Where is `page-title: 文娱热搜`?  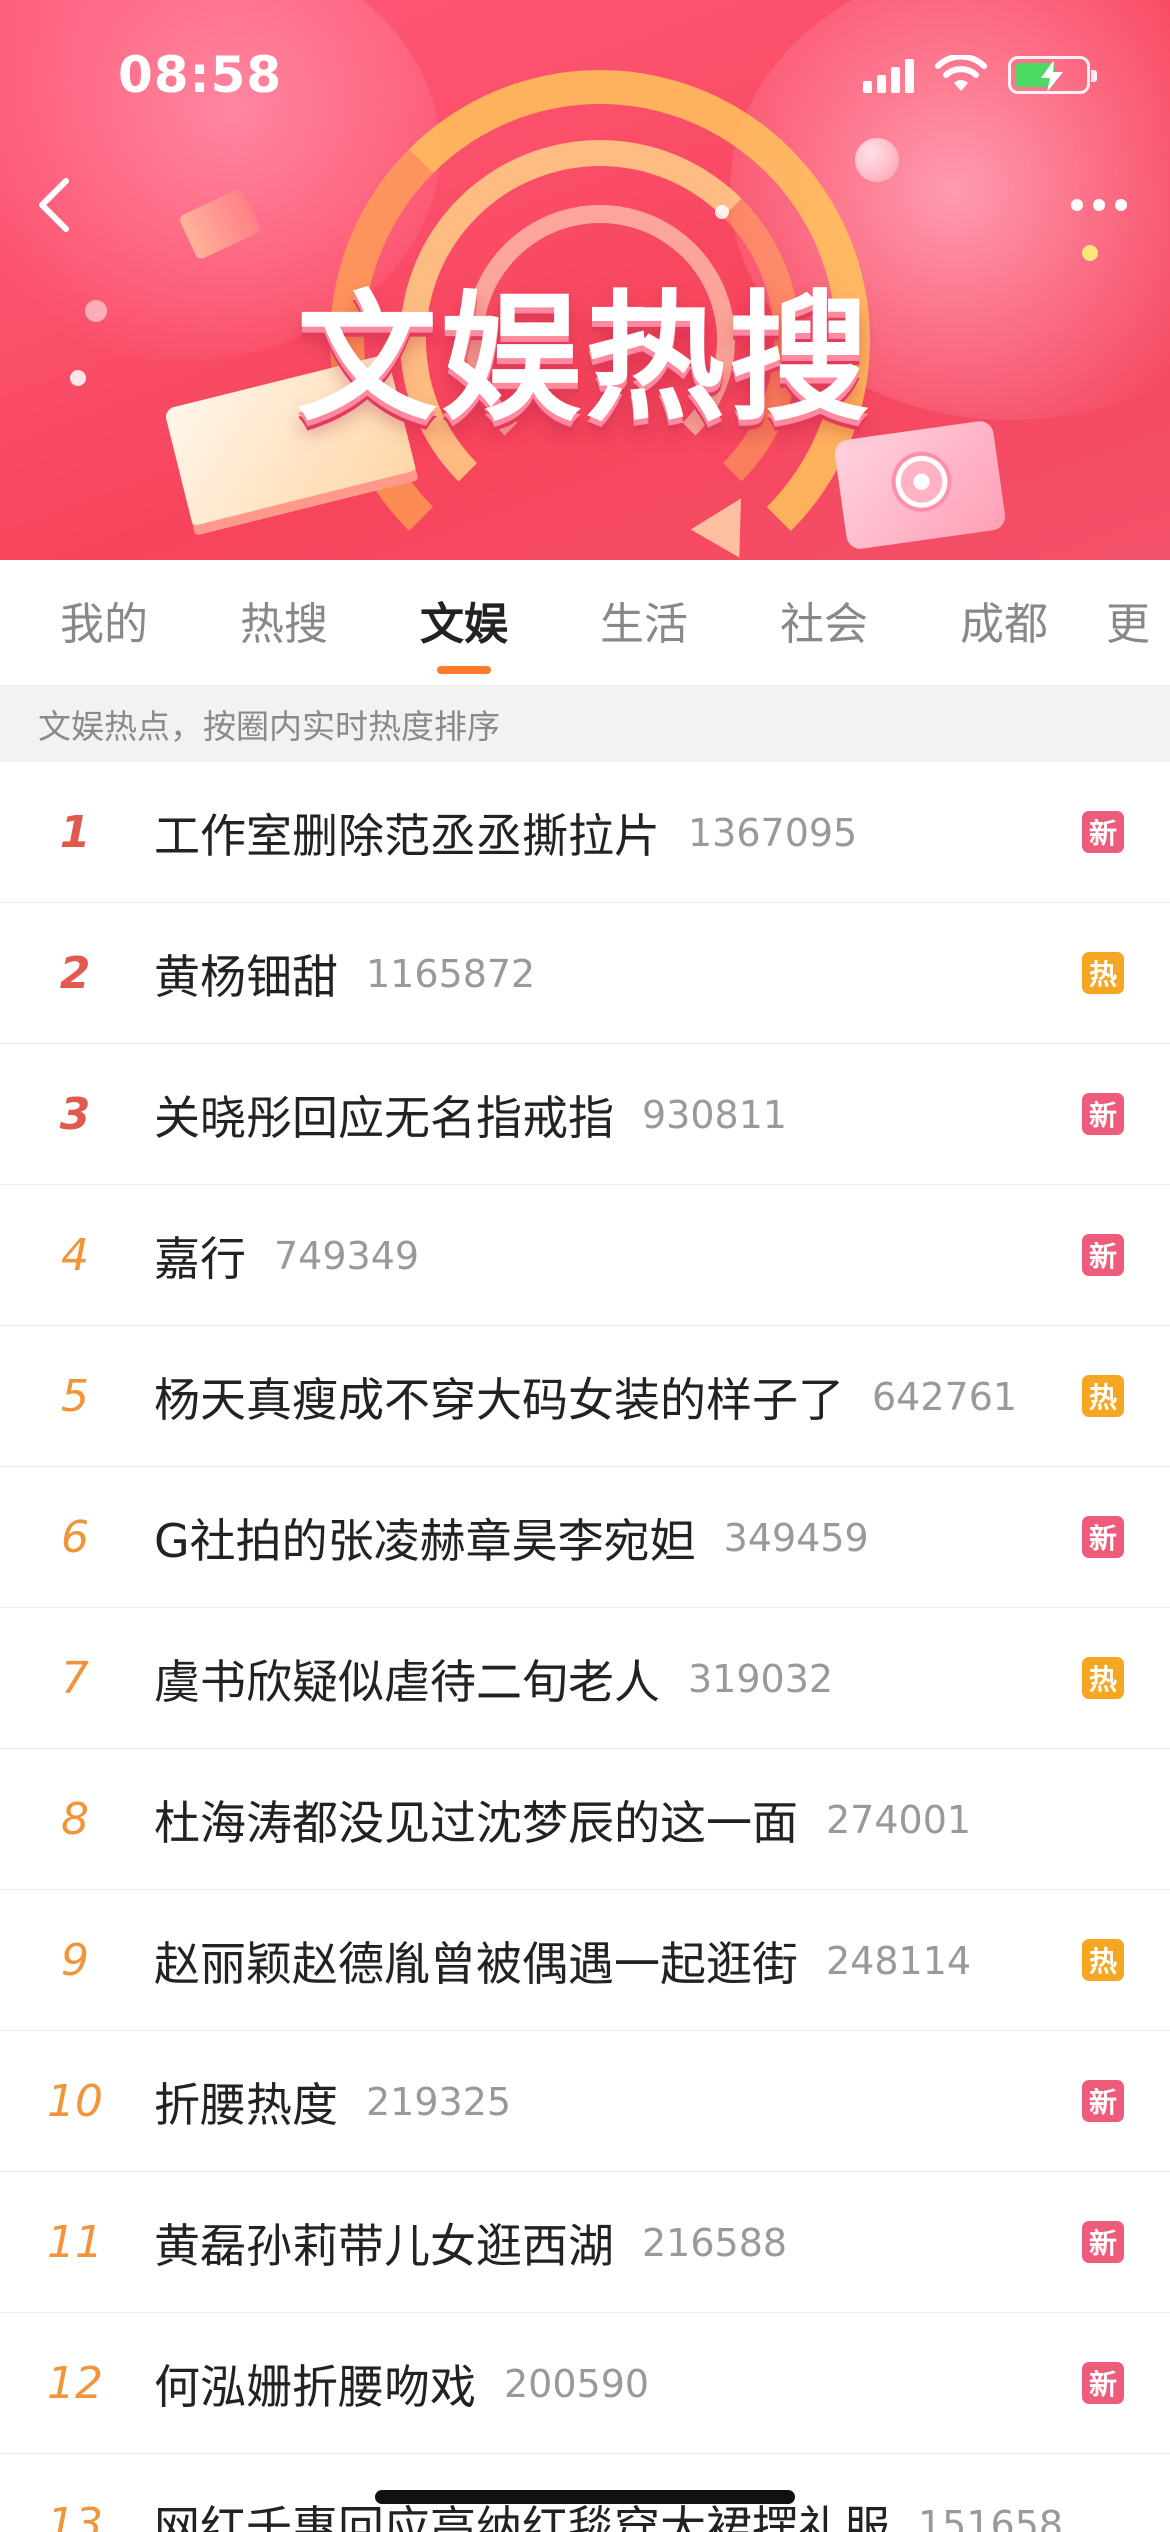 page-title: 文娱热搜 is located at coordinates (584, 359).